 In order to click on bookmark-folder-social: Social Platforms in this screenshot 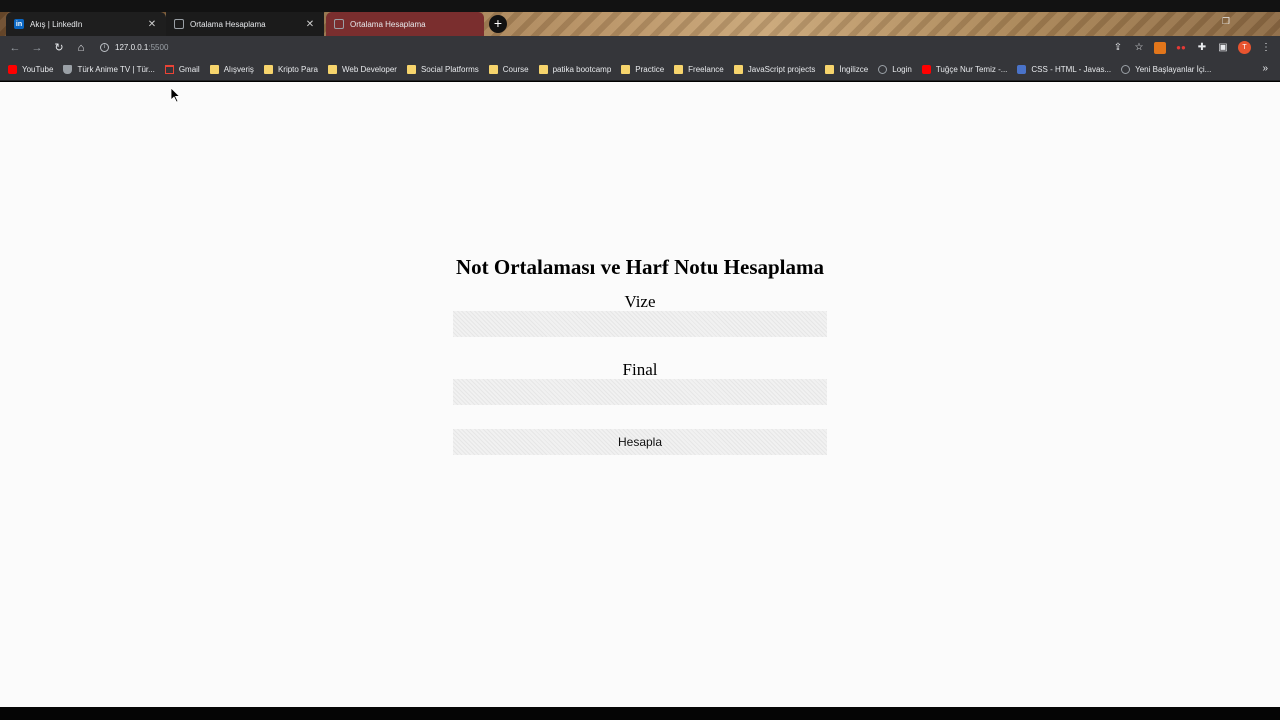, I will do `click(442, 69)`.